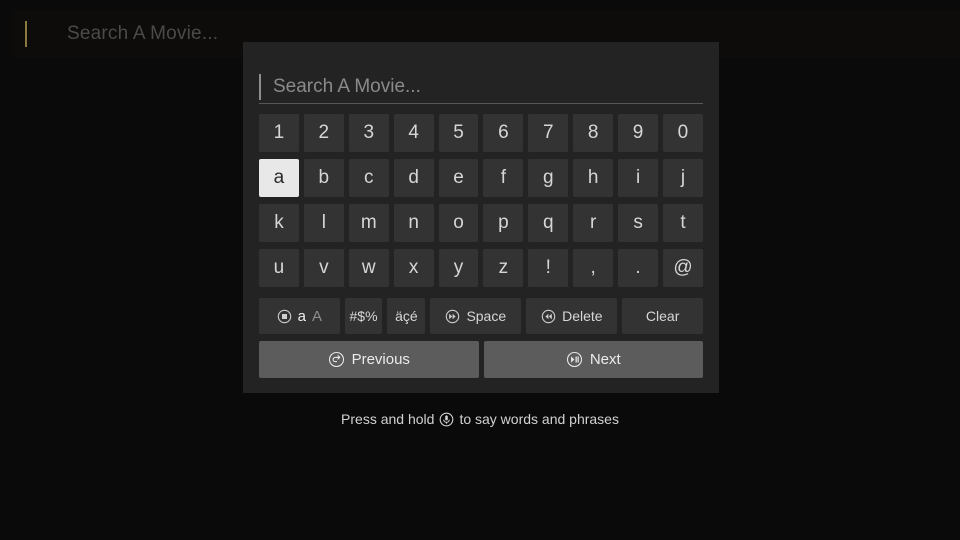 The image size is (960, 540). Describe the element at coordinates (368, 178) in the screenshot. I see `key-c: c` at that location.